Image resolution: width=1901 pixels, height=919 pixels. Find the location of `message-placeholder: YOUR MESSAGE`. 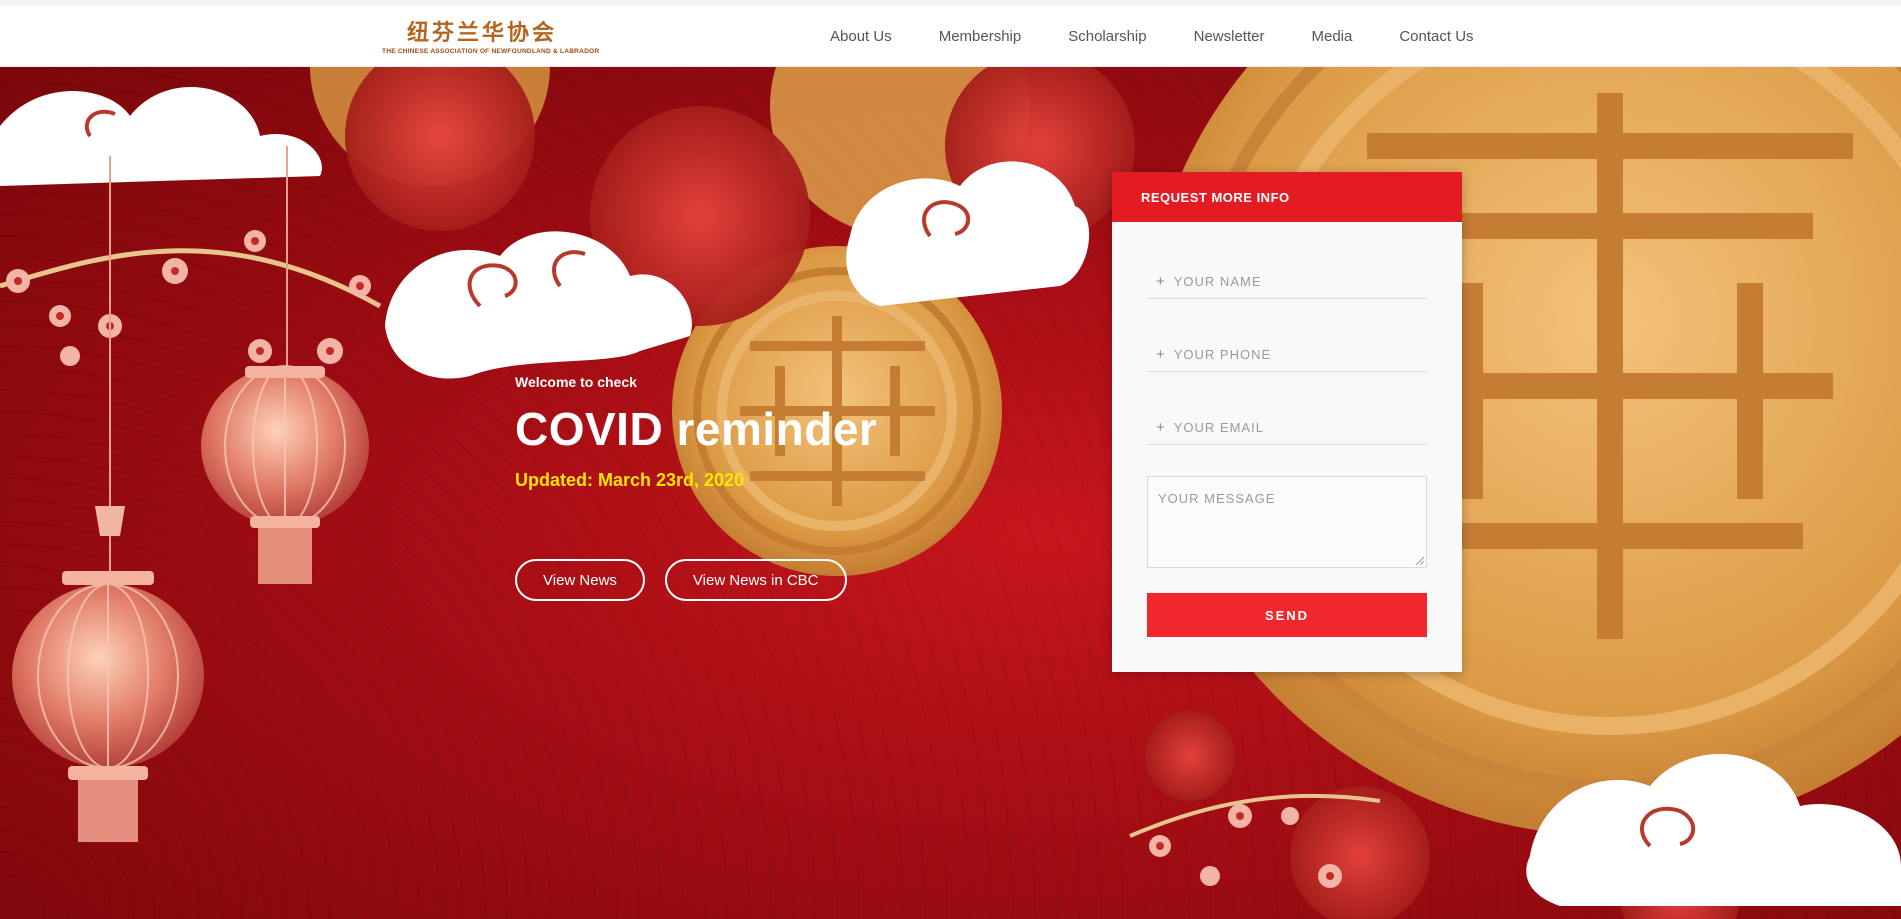

message-placeholder: YOUR MESSAGE is located at coordinates (1217, 498).